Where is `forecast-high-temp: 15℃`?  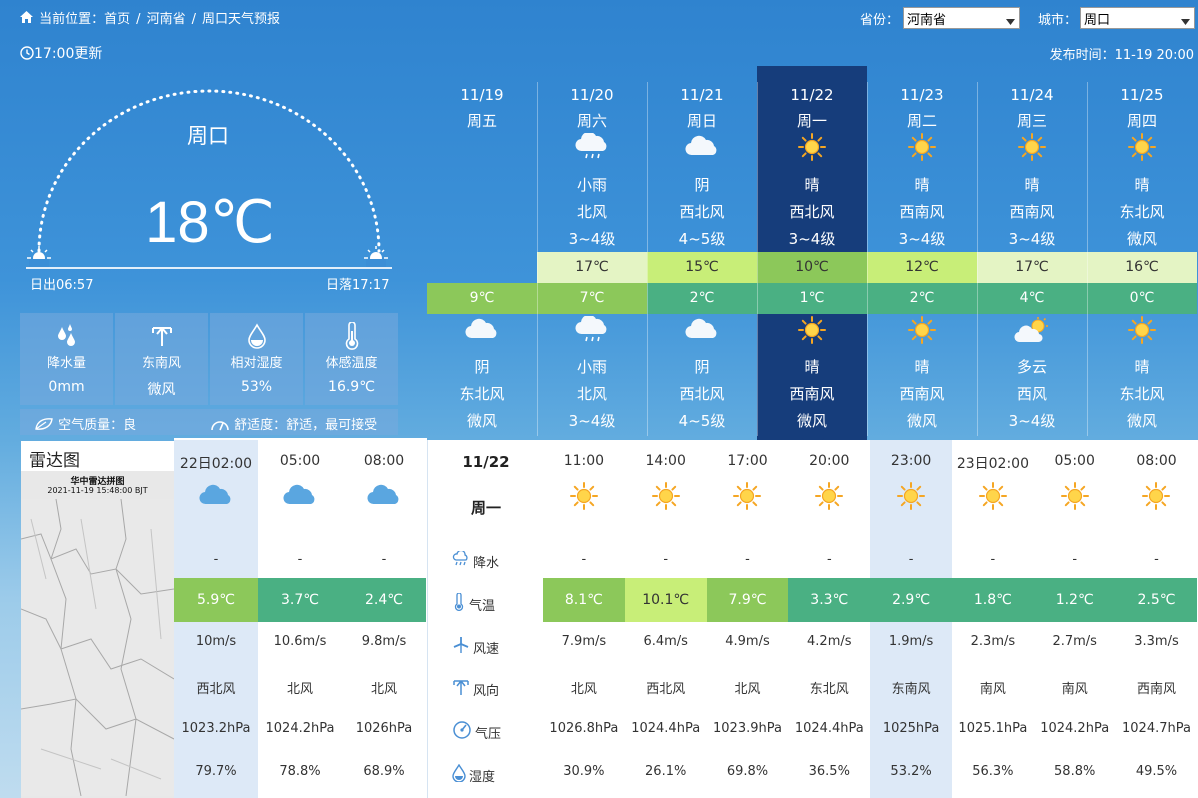
forecast-high-temp: 15℃ is located at coordinates (702, 267).